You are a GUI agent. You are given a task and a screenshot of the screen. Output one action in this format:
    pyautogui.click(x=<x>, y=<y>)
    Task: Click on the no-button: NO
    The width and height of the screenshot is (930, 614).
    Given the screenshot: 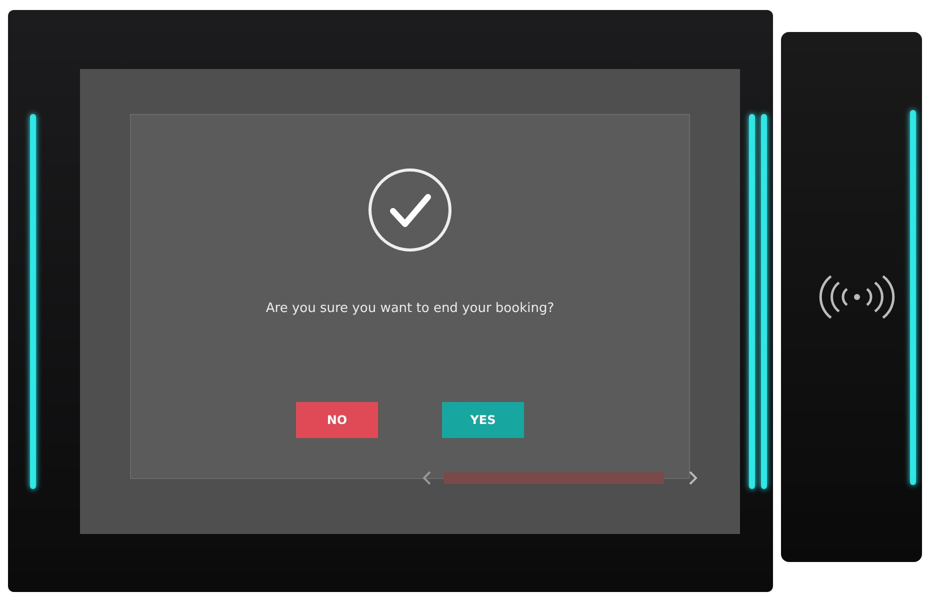 What is the action you would take?
    pyautogui.click(x=337, y=420)
    